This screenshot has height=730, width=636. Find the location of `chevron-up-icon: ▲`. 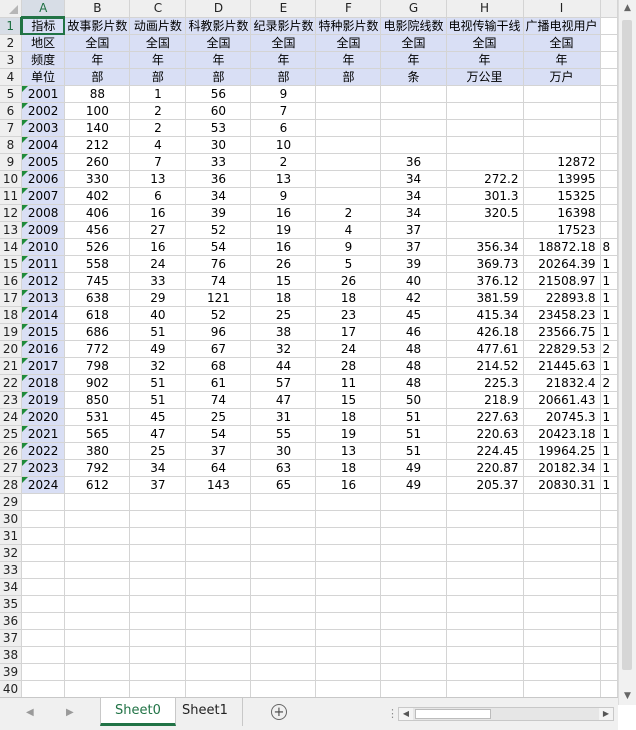

chevron-up-icon: ▲ is located at coordinates (627, 8).